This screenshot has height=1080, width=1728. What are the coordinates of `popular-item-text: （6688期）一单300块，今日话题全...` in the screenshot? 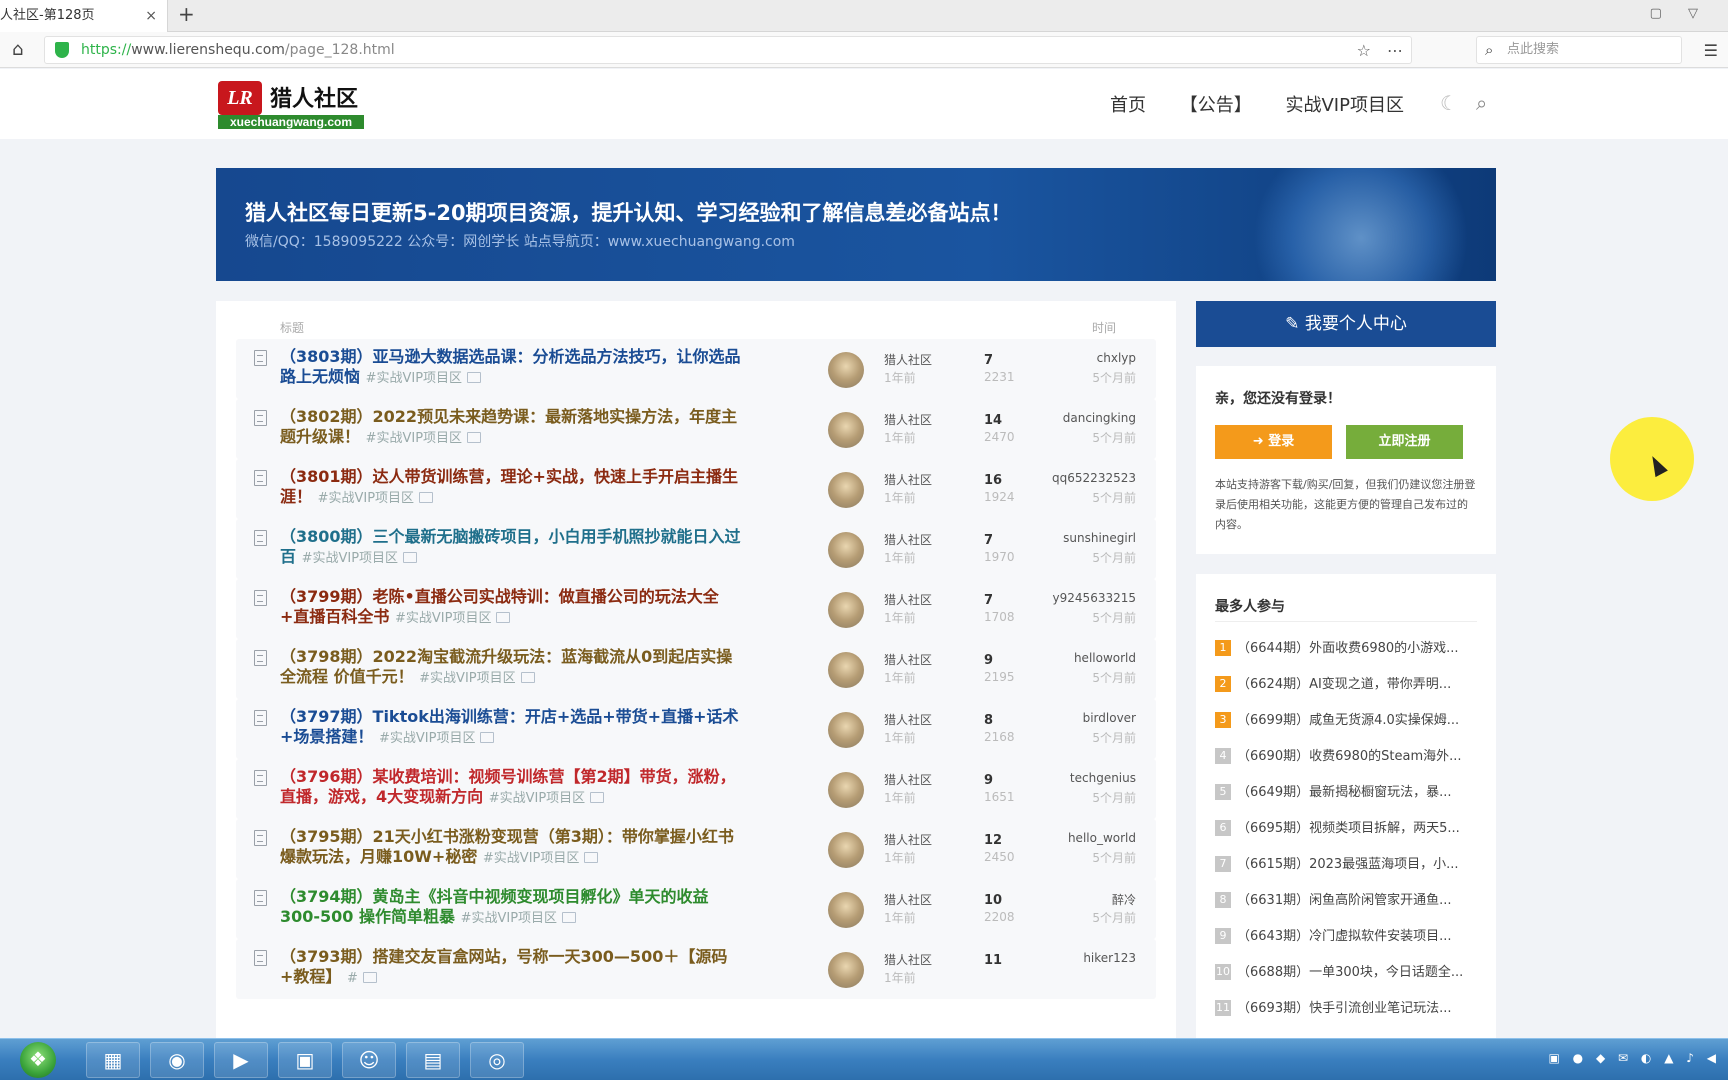 It's located at (1350, 972).